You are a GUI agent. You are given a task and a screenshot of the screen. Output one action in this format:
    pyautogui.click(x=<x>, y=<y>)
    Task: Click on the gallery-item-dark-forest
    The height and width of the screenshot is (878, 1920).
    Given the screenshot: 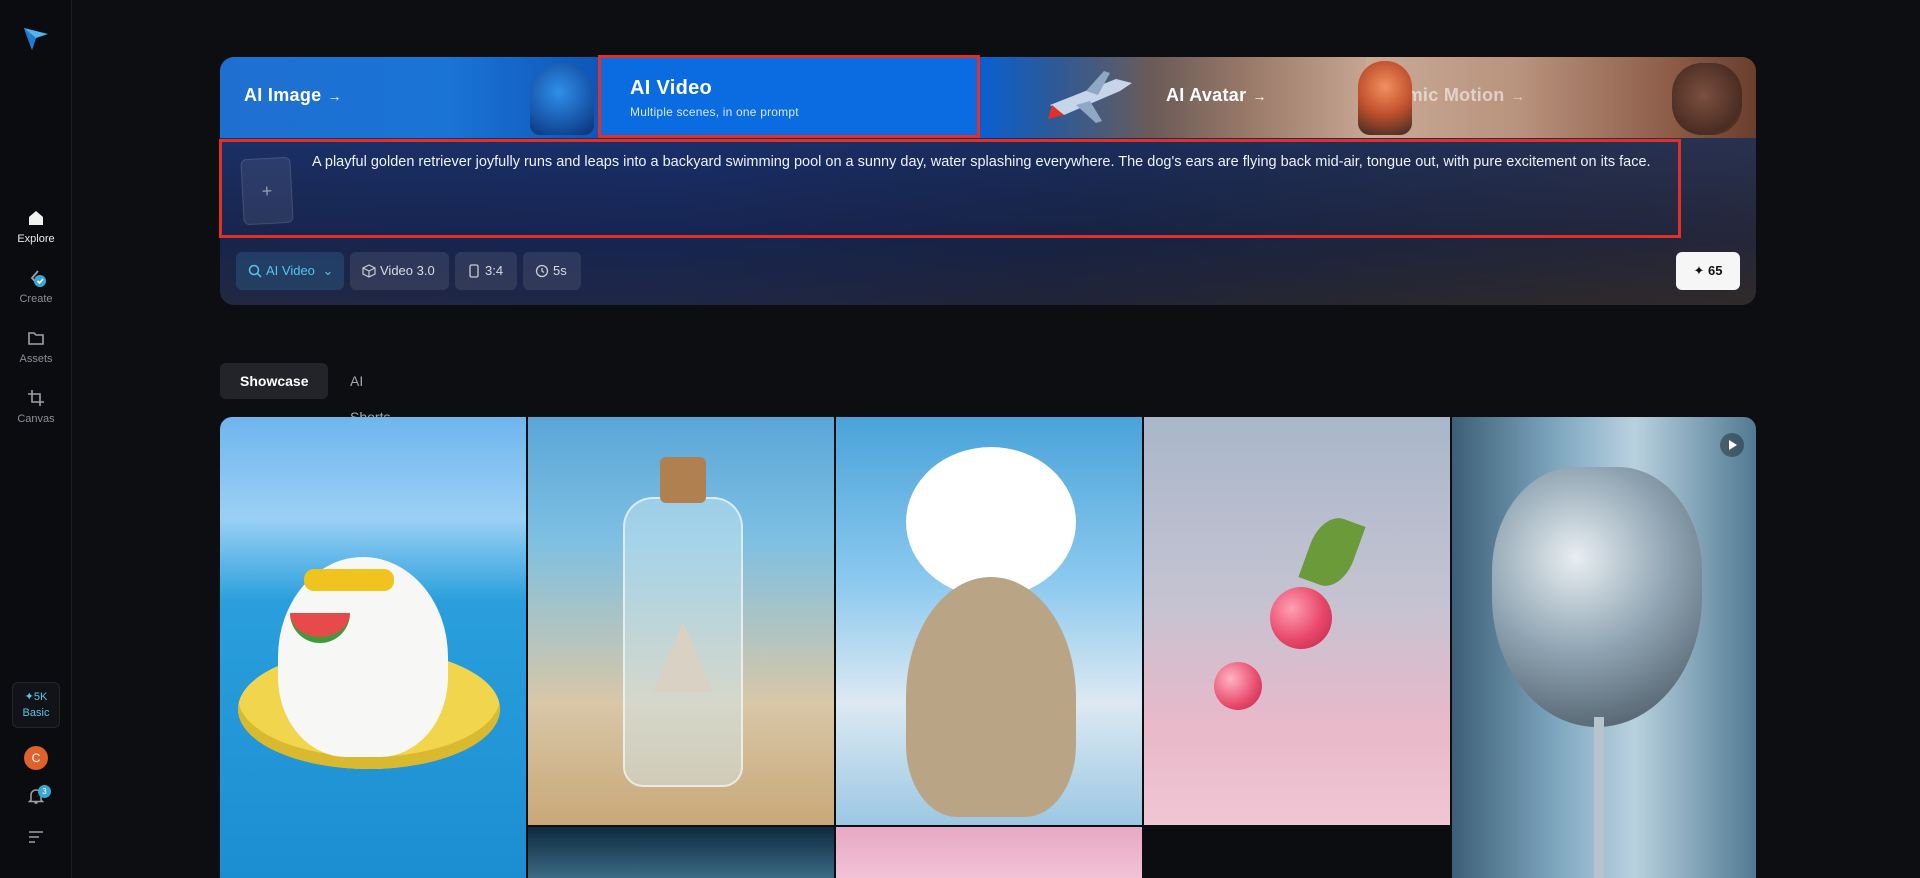 What is the action you would take?
    pyautogui.click(x=1297, y=852)
    